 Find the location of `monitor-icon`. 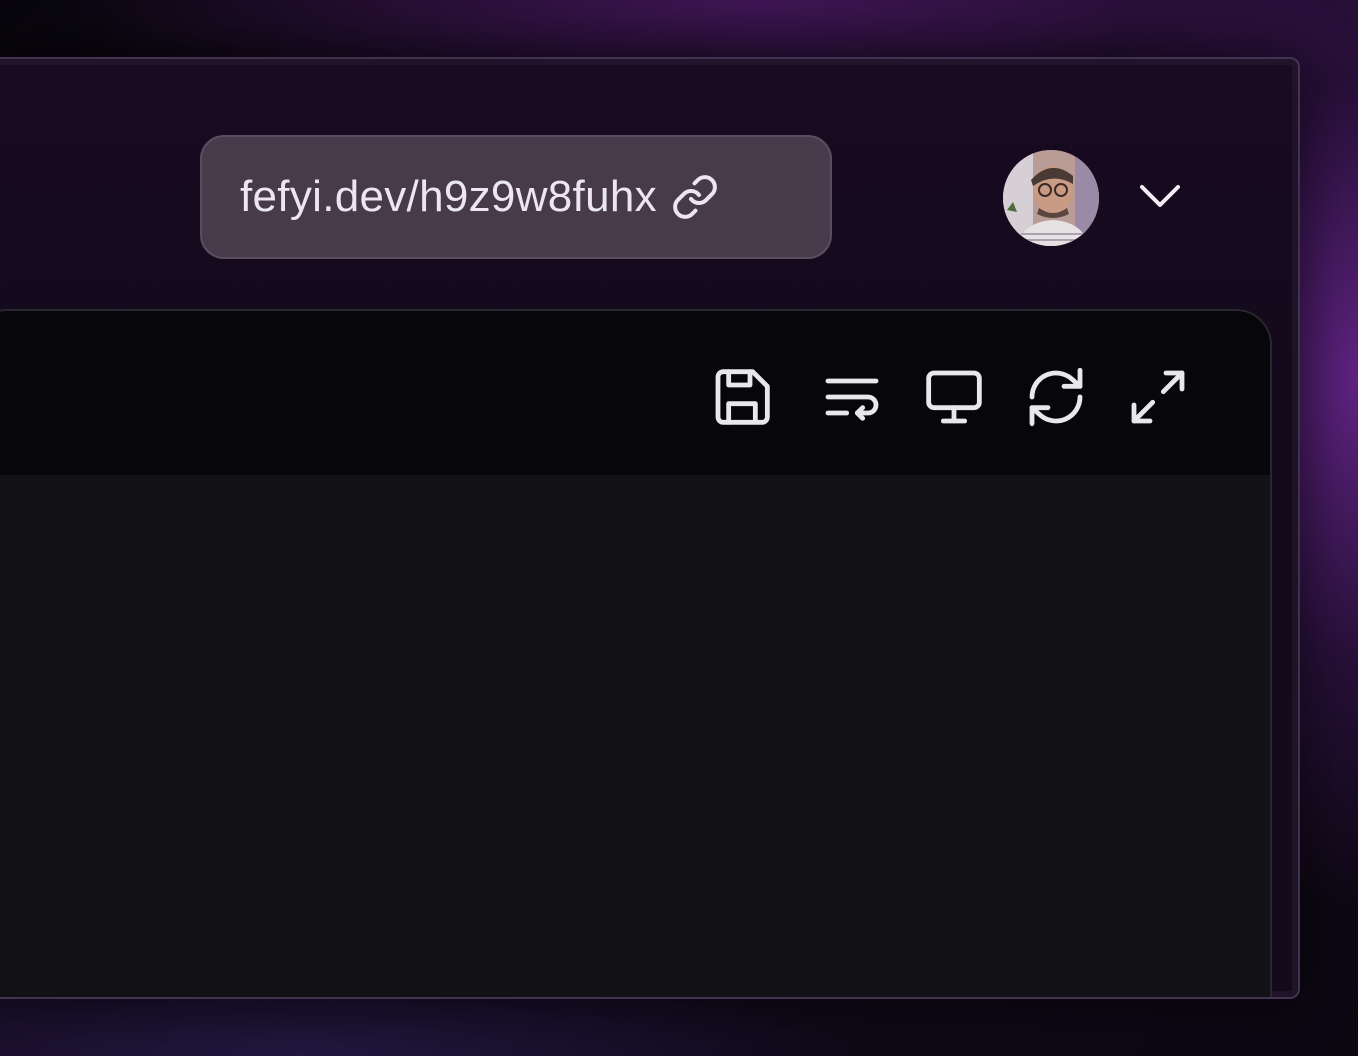

monitor-icon is located at coordinates (954, 397).